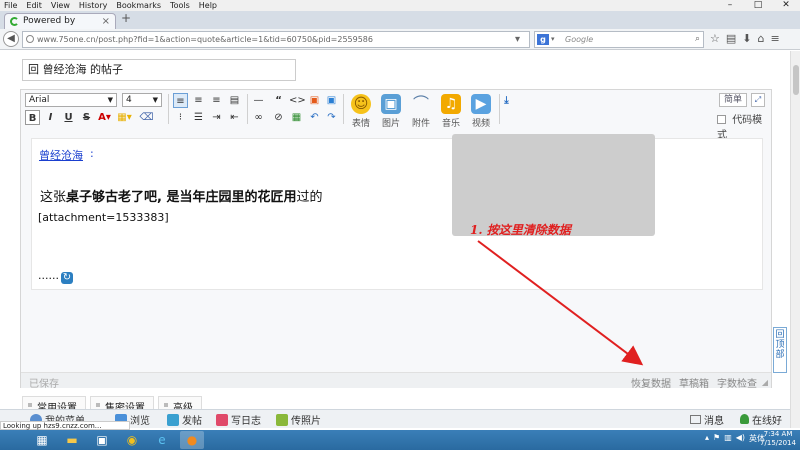 The width and height of the screenshot is (800, 450). I want to click on redo-button: ↷, so click(331, 117).